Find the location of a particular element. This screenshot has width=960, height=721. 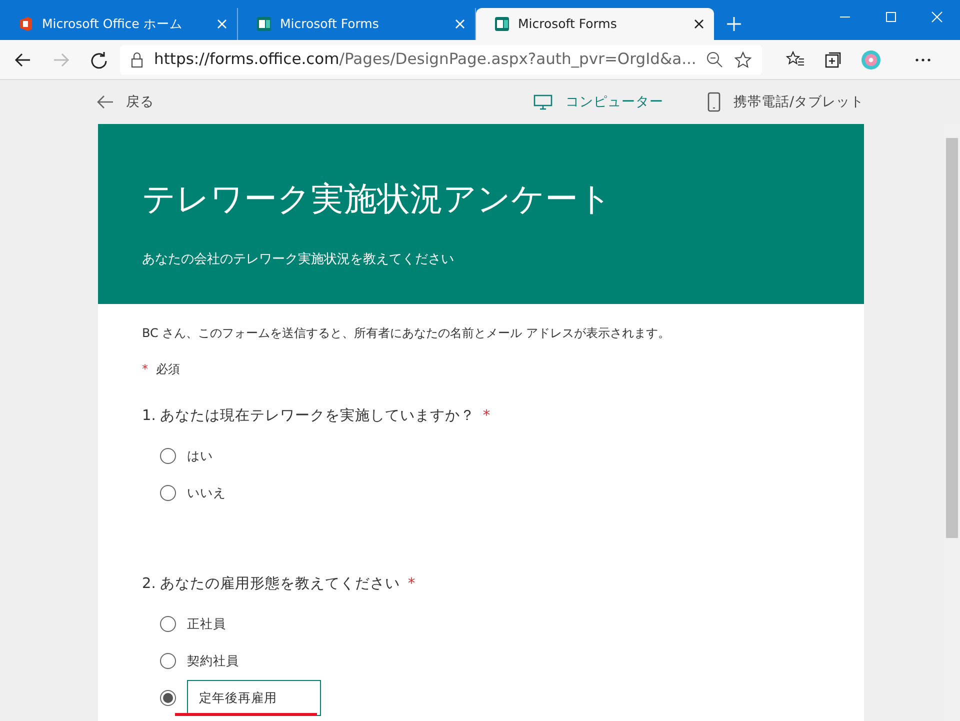

close-icon is located at coordinates (699, 24).